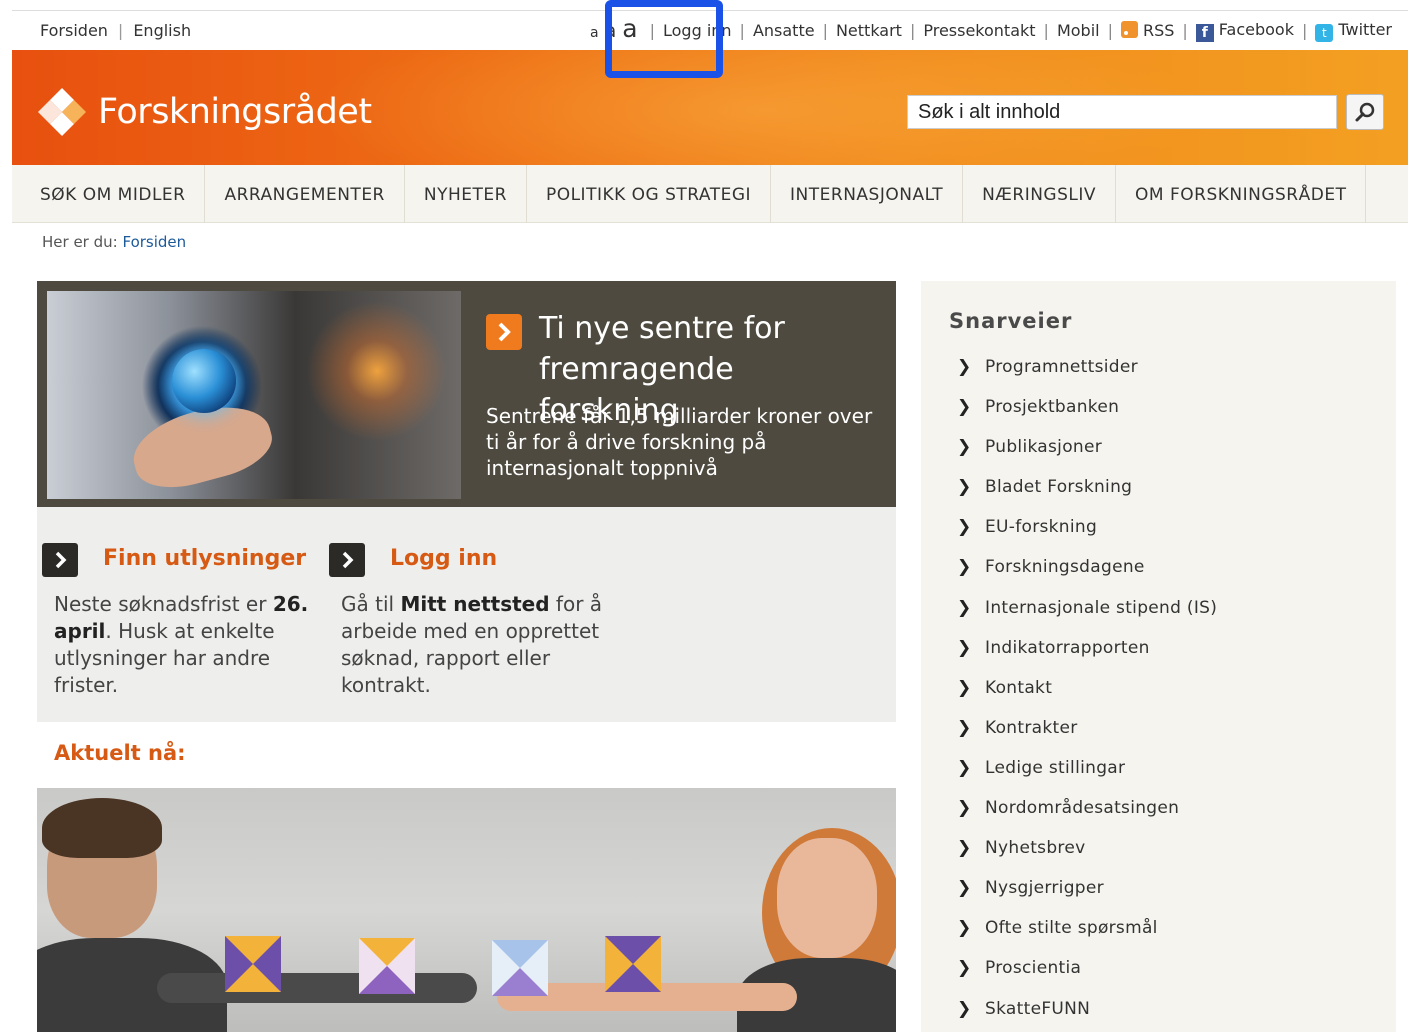 The image size is (1408, 1032). I want to click on search-input, so click(1122, 112).